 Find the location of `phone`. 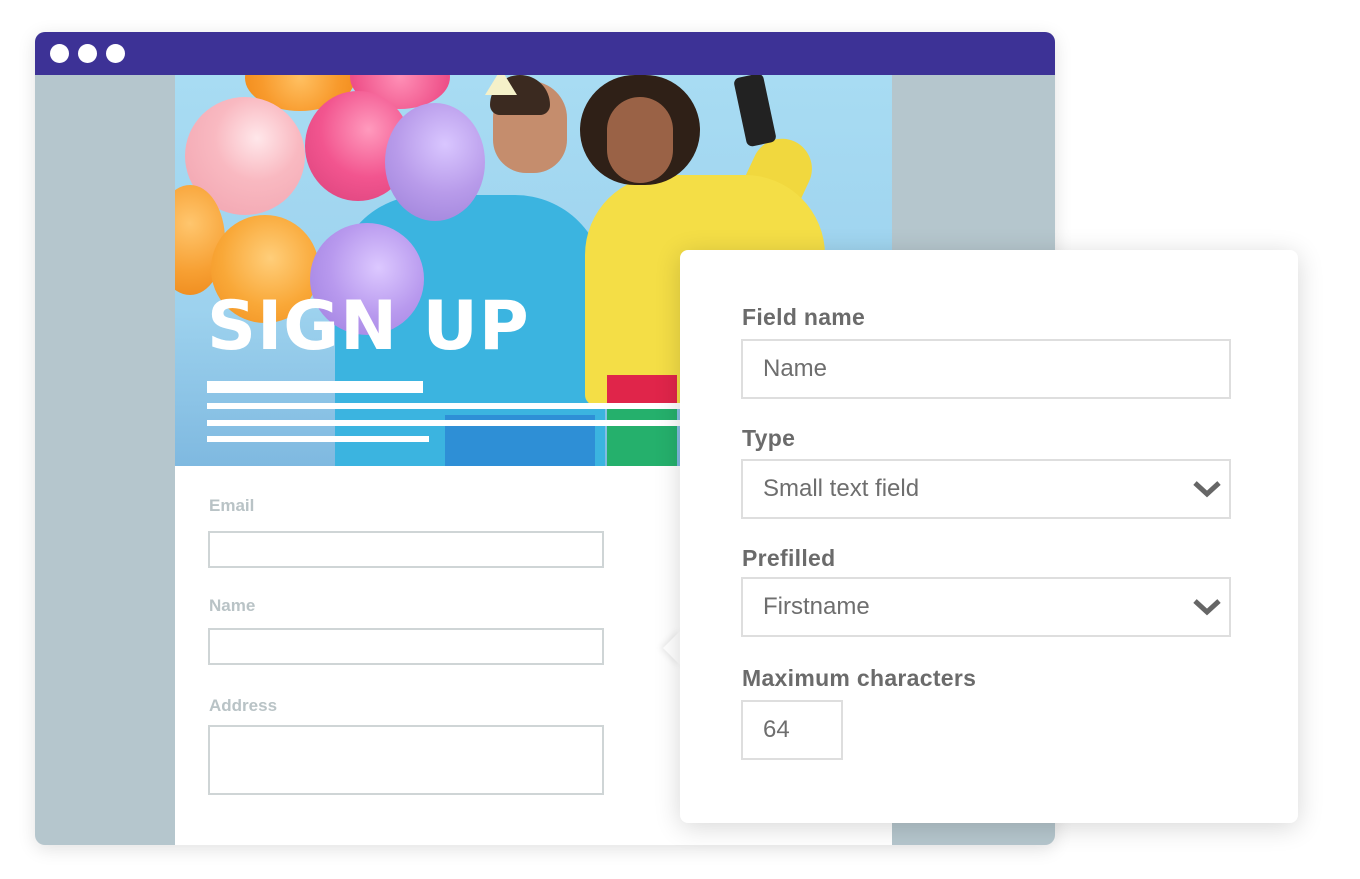

phone is located at coordinates (755, 111).